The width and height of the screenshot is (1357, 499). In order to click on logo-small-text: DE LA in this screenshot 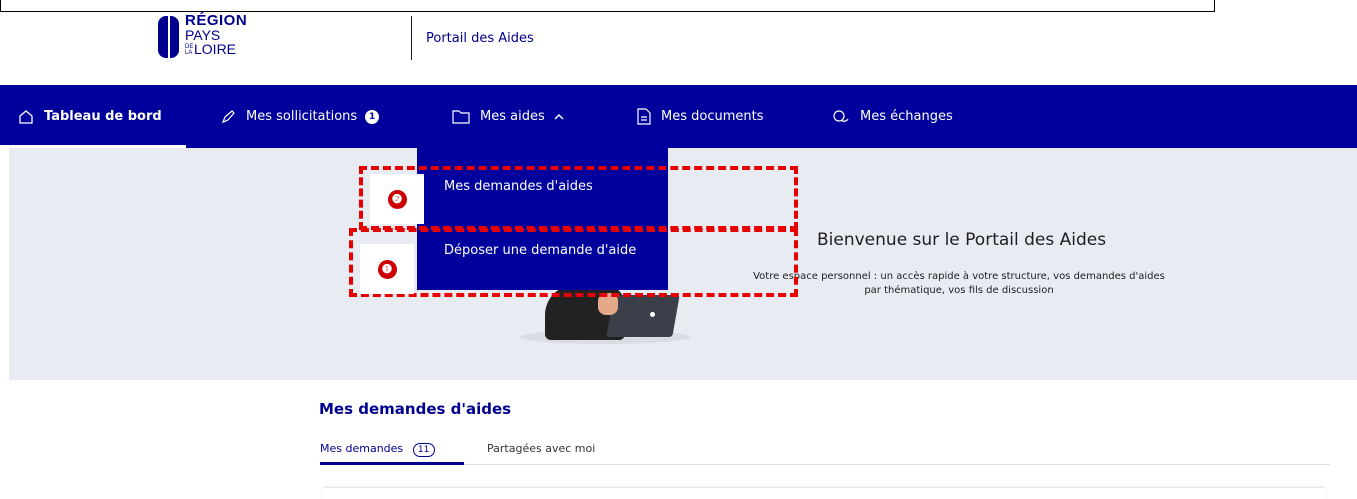, I will do `click(189, 50)`.